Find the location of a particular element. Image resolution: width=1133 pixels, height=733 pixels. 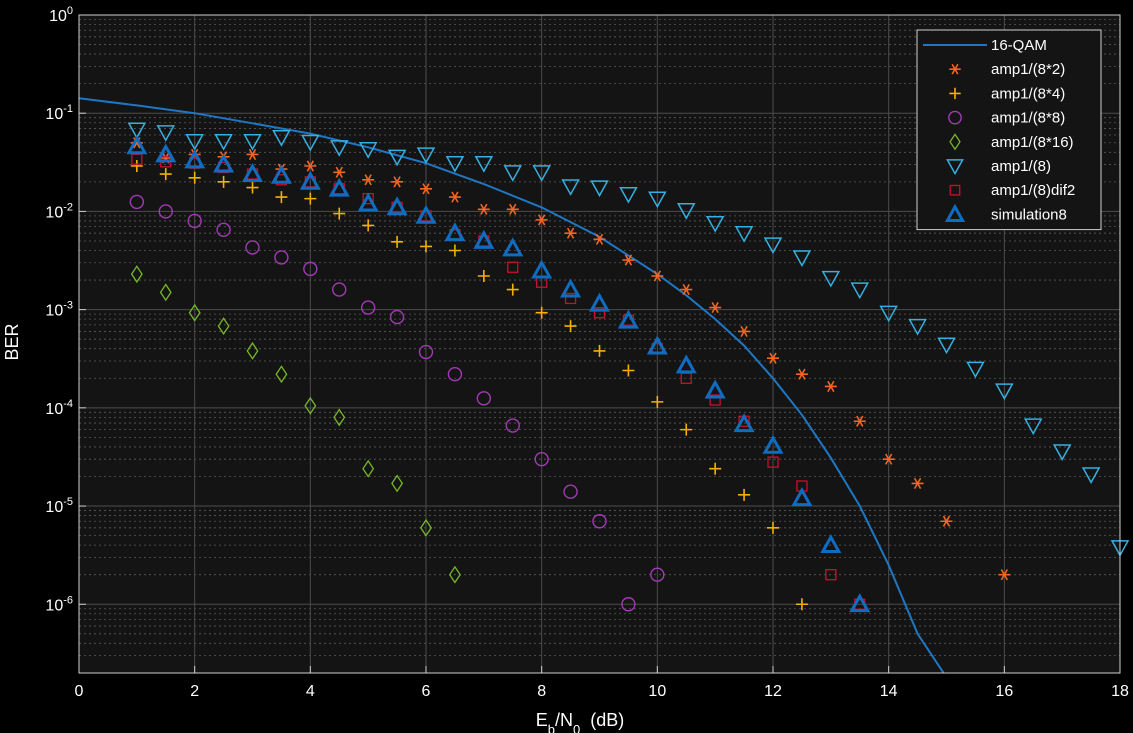

x-axis-label-base: E is located at coordinates (542, 720).